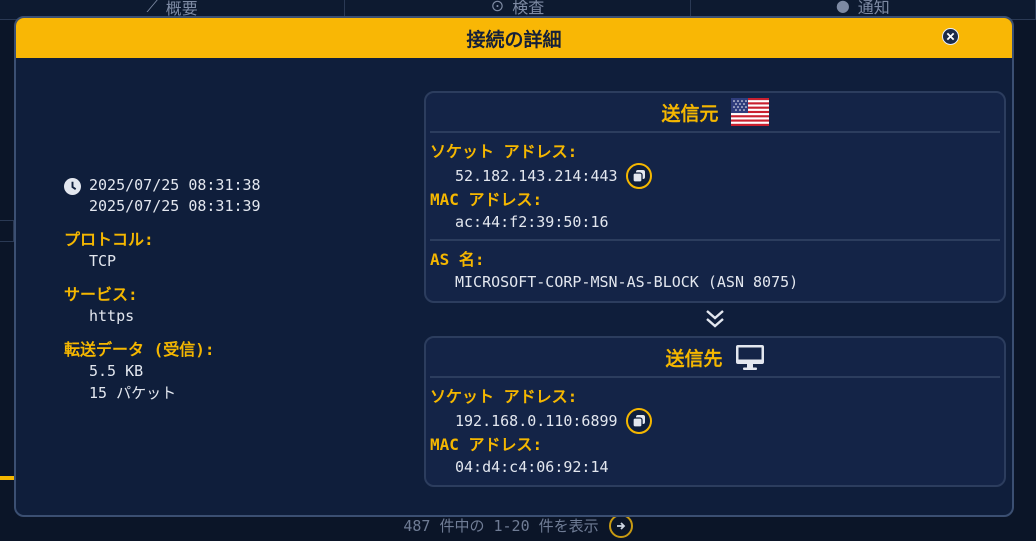 Image resolution: width=1036 pixels, height=541 pixels. I want to click on chart-icon: ⟋, so click(152, 8).